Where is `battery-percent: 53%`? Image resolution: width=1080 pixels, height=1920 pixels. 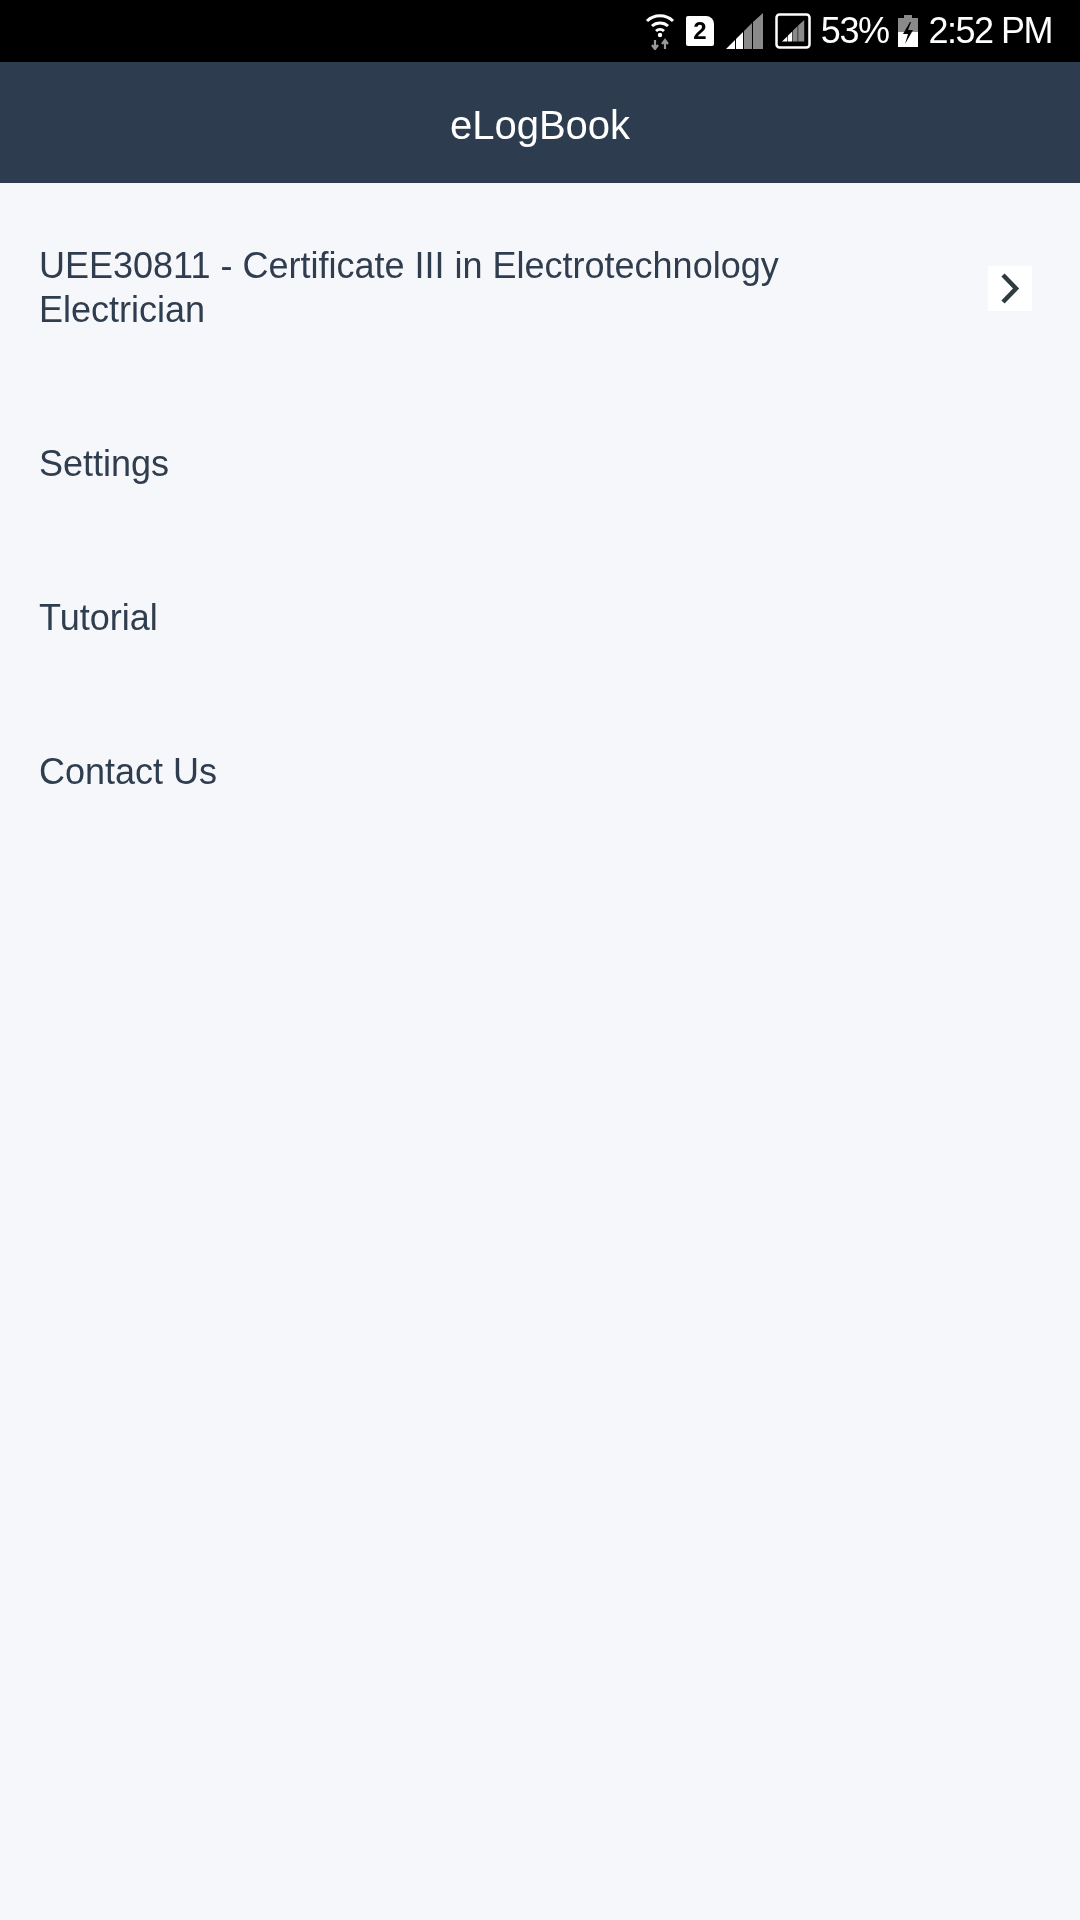
battery-percent: 53% is located at coordinates (854, 31).